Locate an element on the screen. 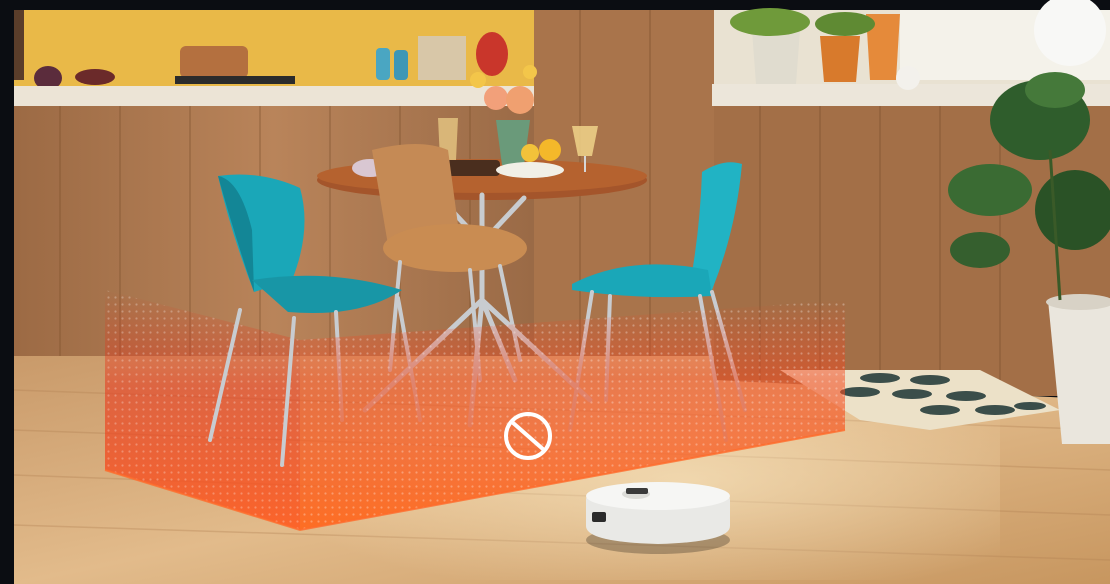 Image resolution: width=1110 pixels, height=584 pixels. robot-vacuum is located at coordinates (658, 518).